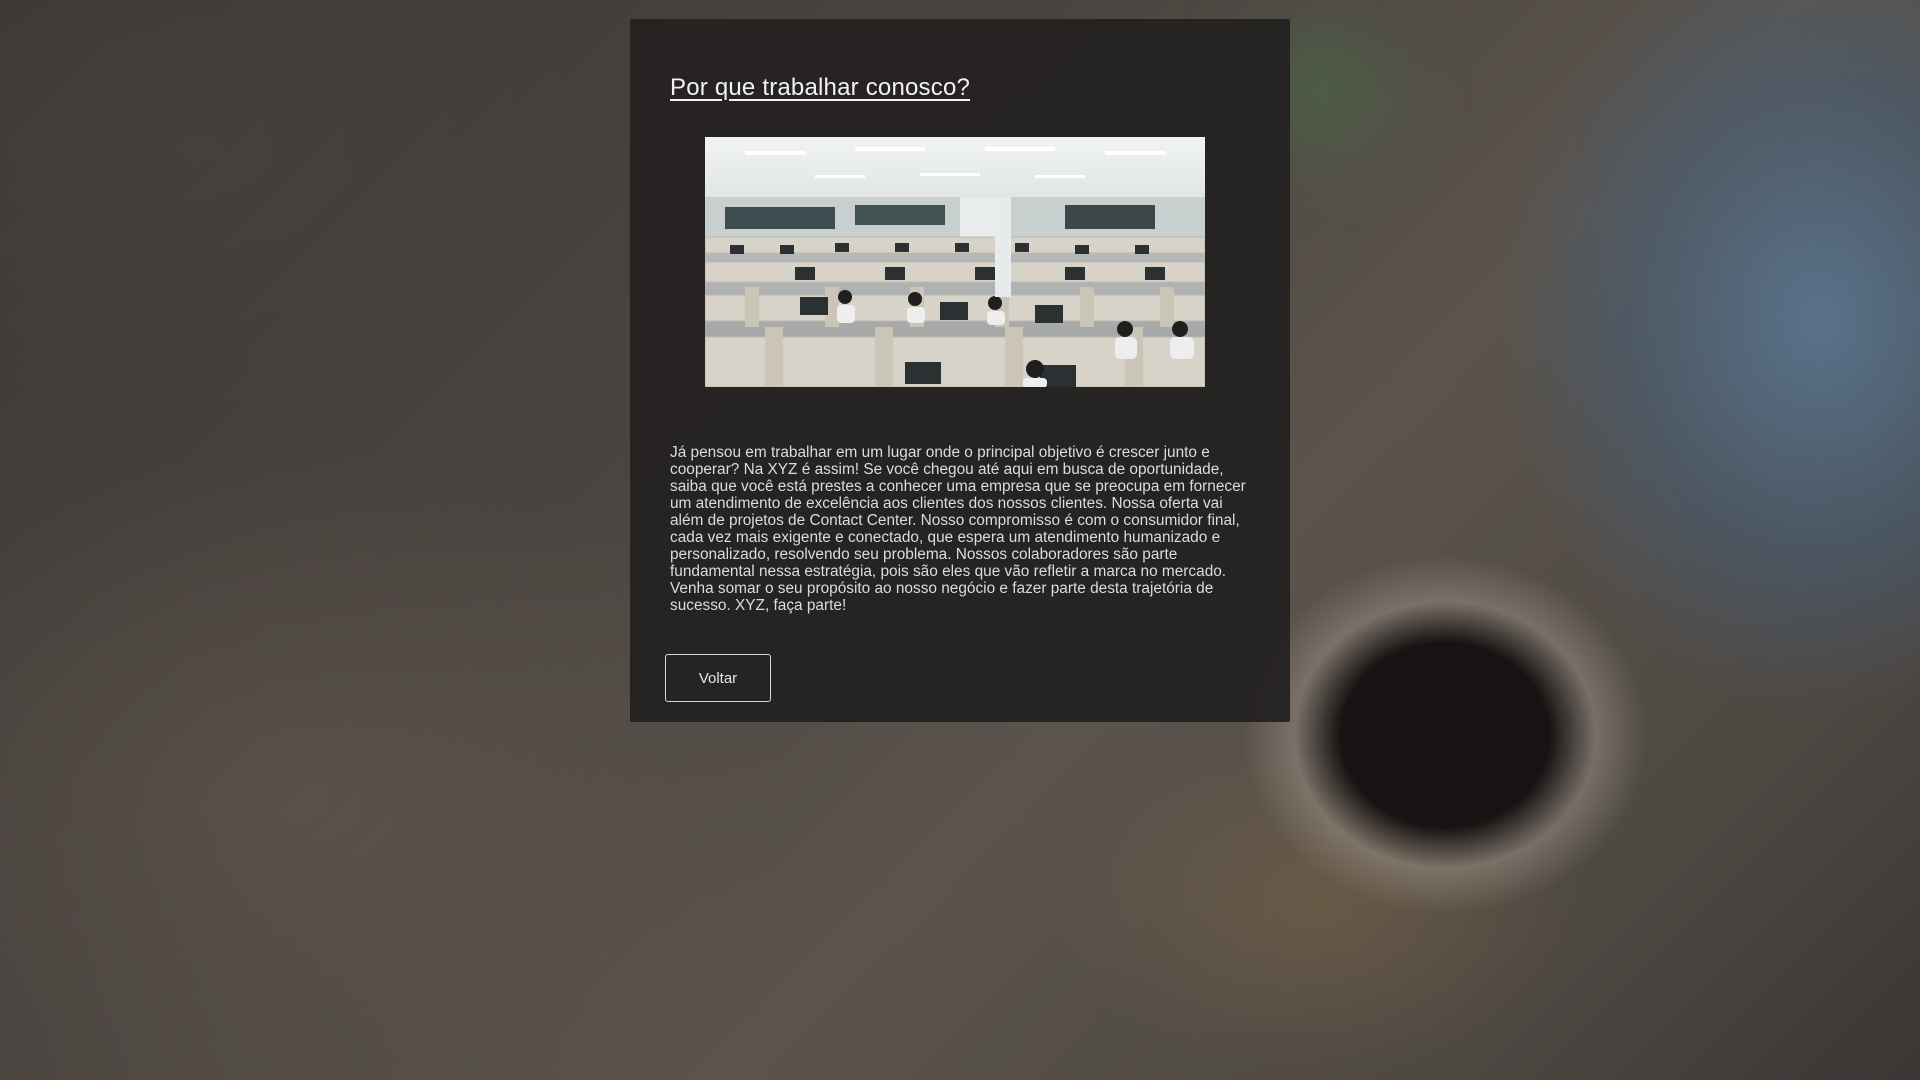 The width and height of the screenshot is (1920, 1080). What do you see at coordinates (820, 87) in the screenshot?
I see `dialog-title: Por que trabalhar conosco?` at bounding box center [820, 87].